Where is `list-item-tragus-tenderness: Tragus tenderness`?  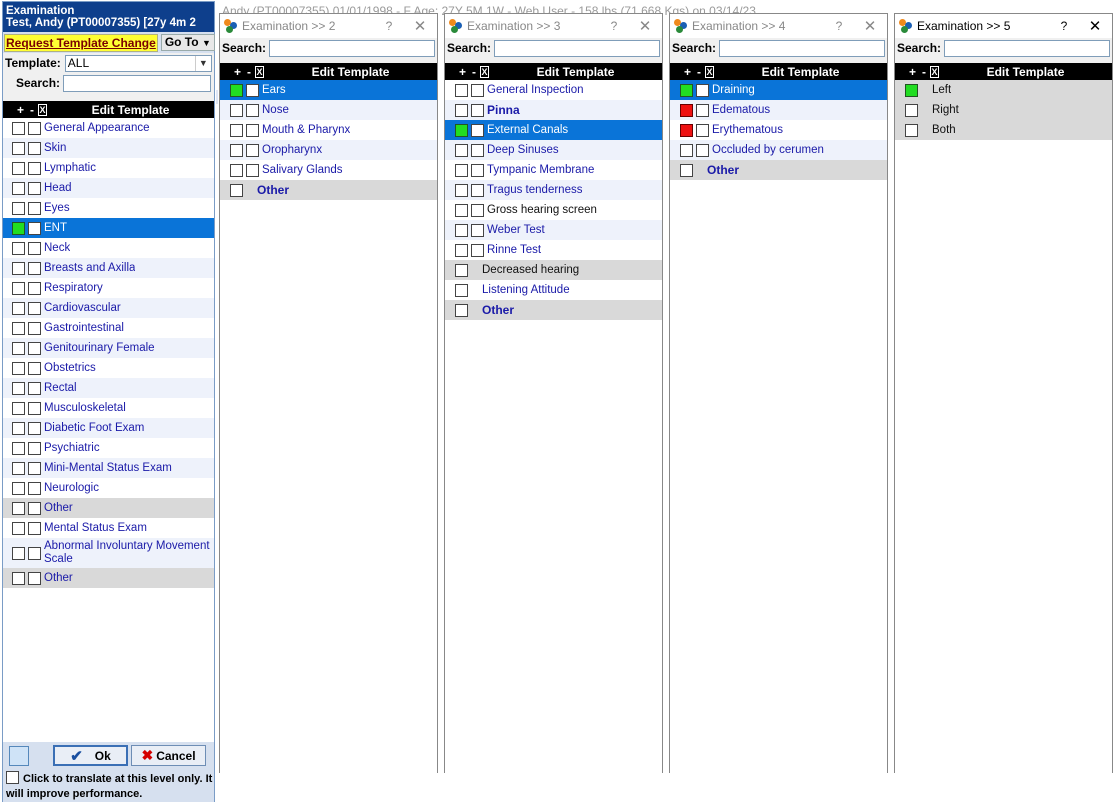
list-item-tragus-tenderness: Tragus tenderness is located at coordinates (553, 190).